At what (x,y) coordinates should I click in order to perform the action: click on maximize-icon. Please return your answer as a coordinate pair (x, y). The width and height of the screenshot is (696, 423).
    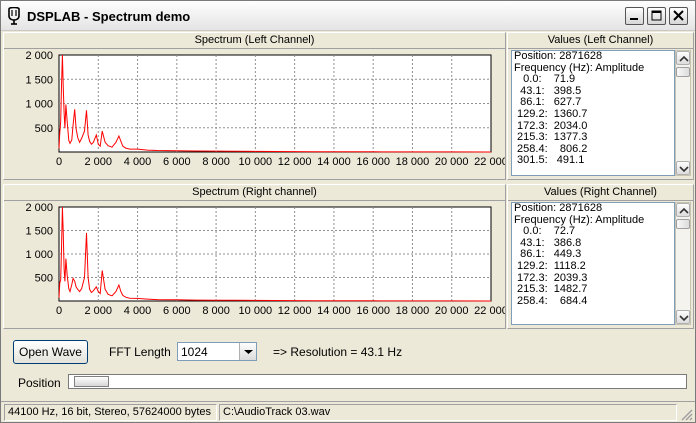
    Looking at the image, I should click on (656, 15).